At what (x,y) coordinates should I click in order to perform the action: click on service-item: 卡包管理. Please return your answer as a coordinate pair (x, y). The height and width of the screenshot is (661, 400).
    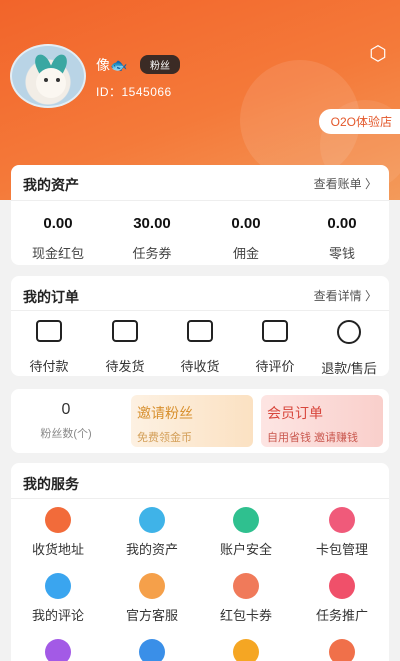
    Looking at the image, I should click on (342, 532).